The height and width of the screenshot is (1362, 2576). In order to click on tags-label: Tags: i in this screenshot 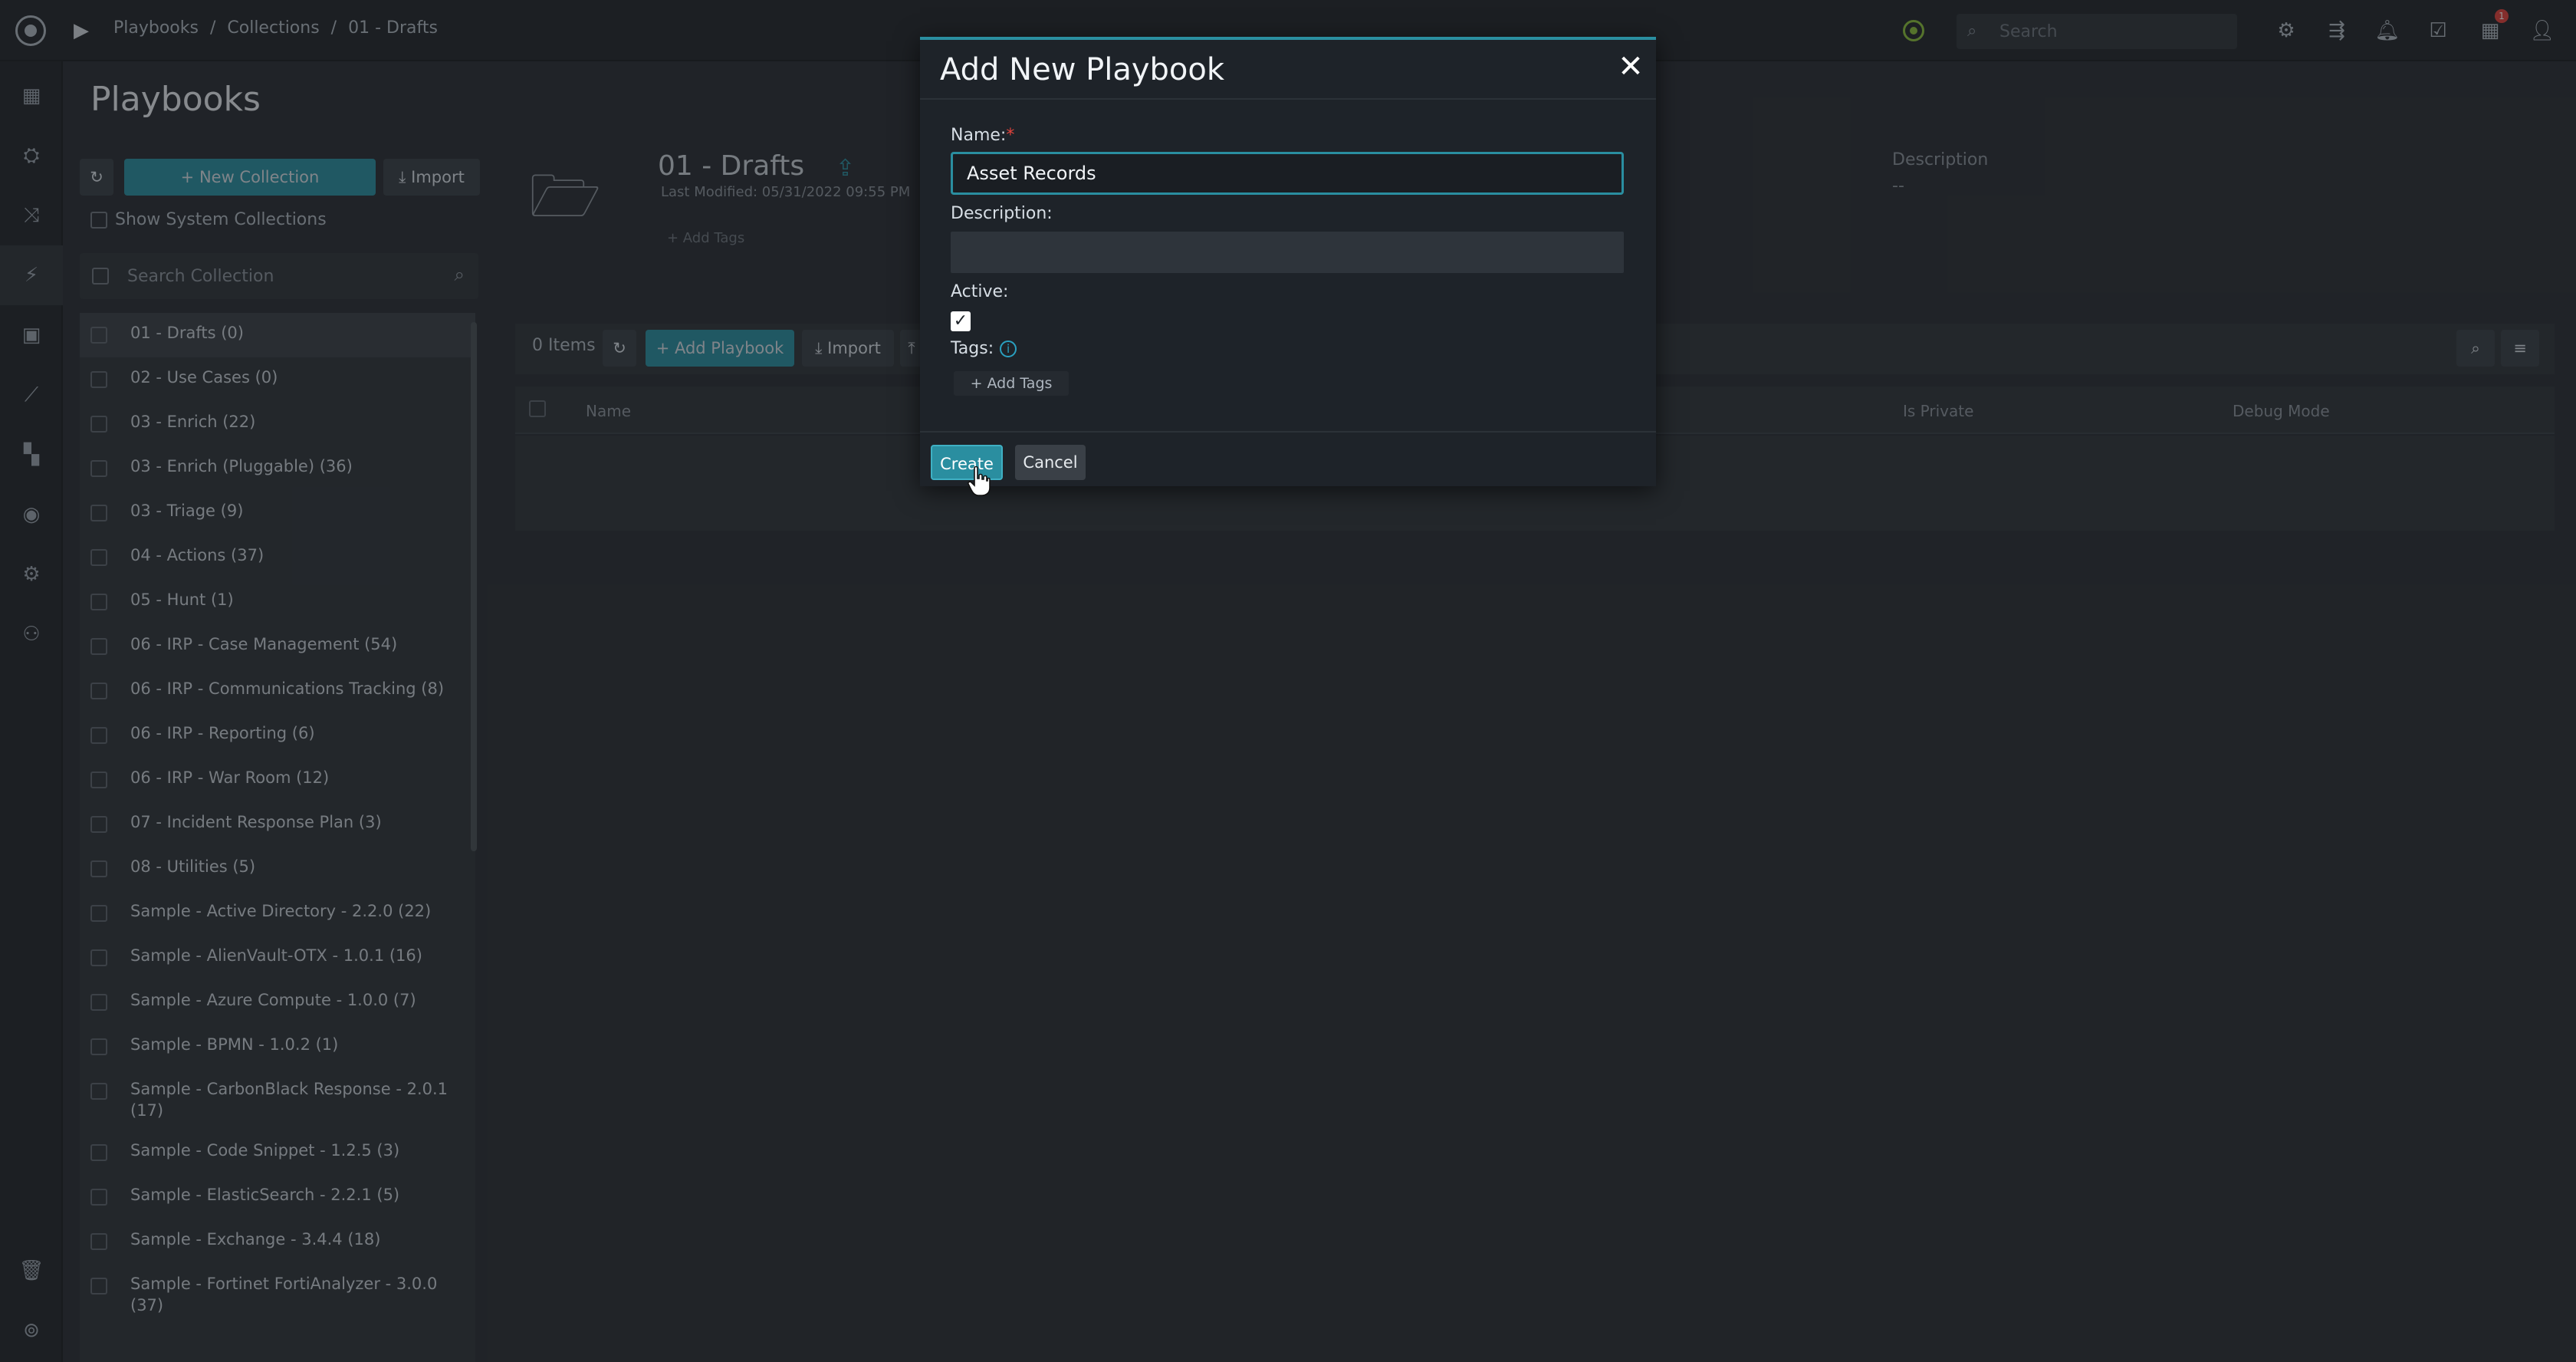, I will do `click(984, 348)`.